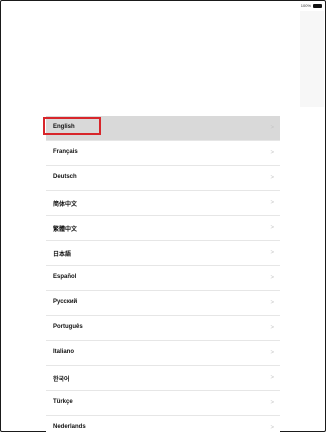 The height and width of the screenshot is (432, 326). I want to click on language-row: 简体中文 >, so click(163, 203).